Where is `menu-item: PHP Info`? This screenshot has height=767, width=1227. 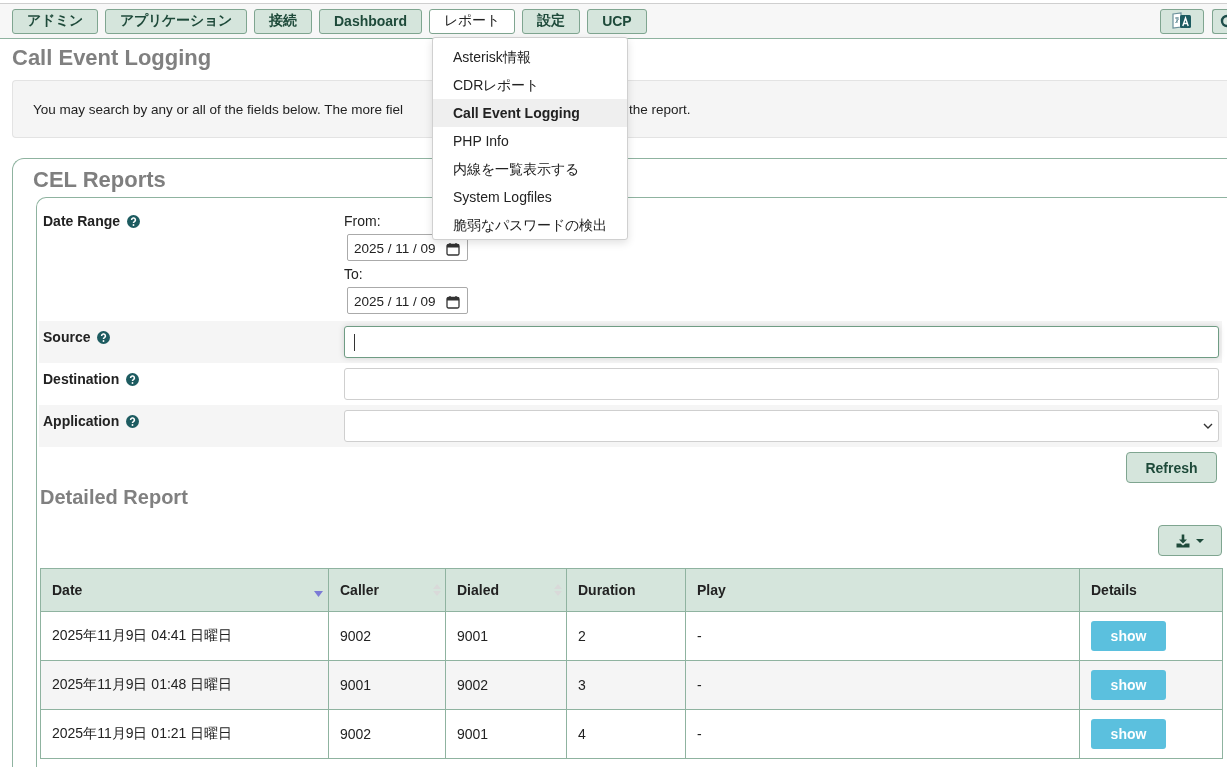
menu-item: PHP Info is located at coordinates (530, 141).